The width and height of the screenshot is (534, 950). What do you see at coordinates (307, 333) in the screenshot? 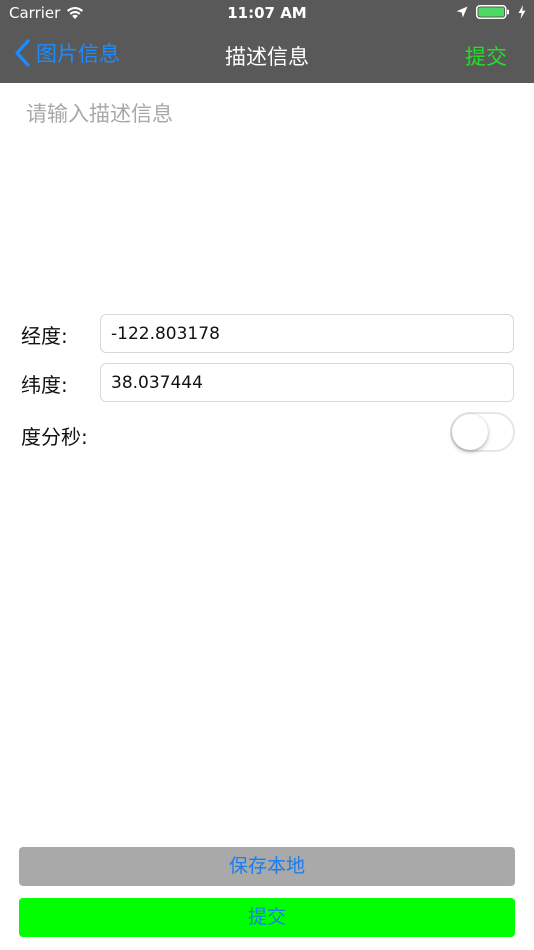
I see `longitude-field` at bounding box center [307, 333].